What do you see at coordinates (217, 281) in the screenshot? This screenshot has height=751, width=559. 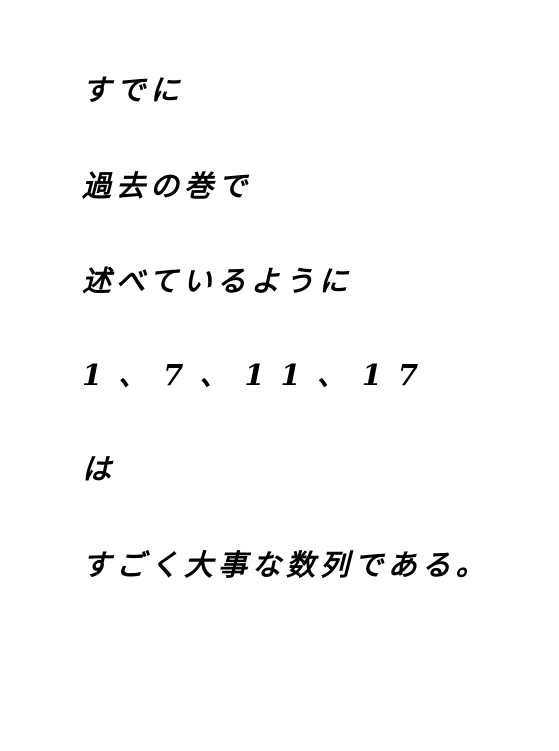 I see `text-line-3: 述べているように` at bounding box center [217, 281].